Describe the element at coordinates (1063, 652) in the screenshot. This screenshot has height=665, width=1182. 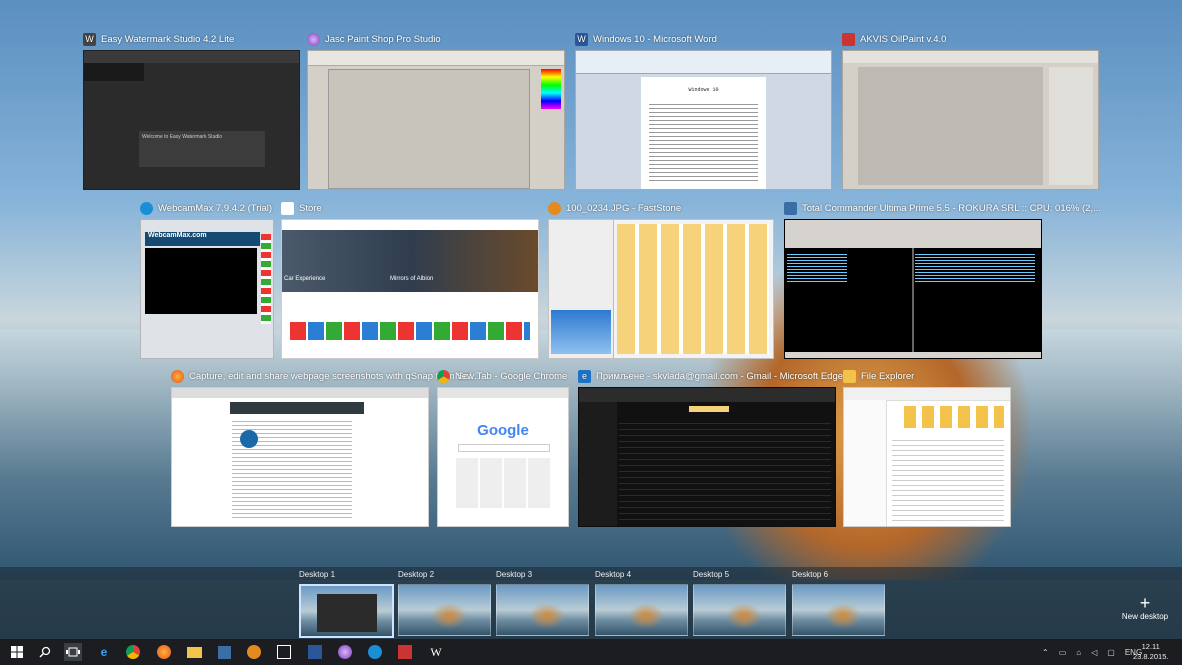
I see `action-center-icon: ▭` at that location.